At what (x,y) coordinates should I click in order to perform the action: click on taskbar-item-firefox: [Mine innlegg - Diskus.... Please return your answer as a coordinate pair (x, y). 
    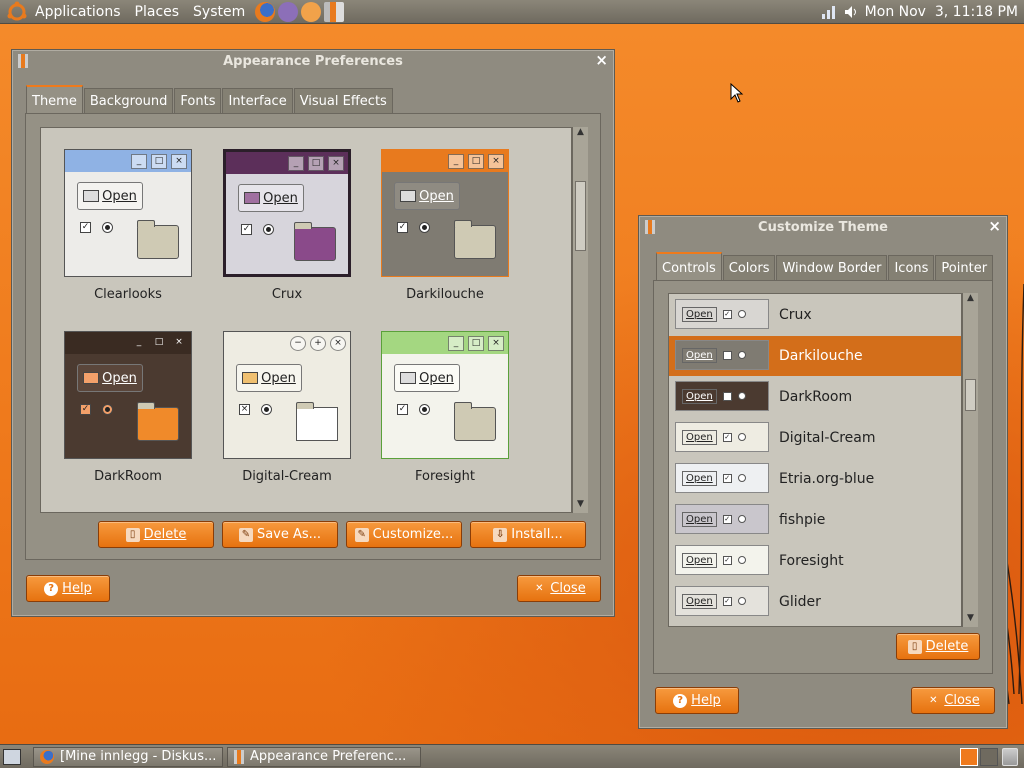
    Looking at the image, I should click on (128, 756).